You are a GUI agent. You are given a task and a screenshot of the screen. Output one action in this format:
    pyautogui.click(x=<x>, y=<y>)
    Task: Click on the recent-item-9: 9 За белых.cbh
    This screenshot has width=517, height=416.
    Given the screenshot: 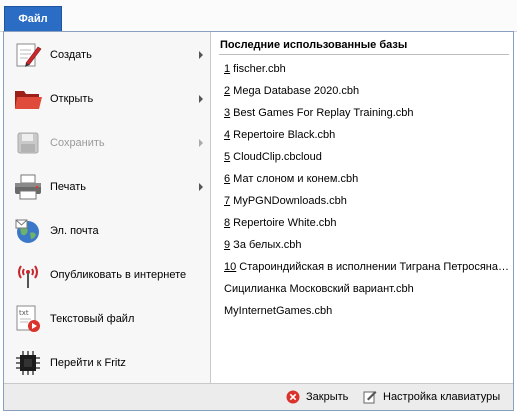 What is the action you would take?
    pyautogui.click(x=366, y=245)
    